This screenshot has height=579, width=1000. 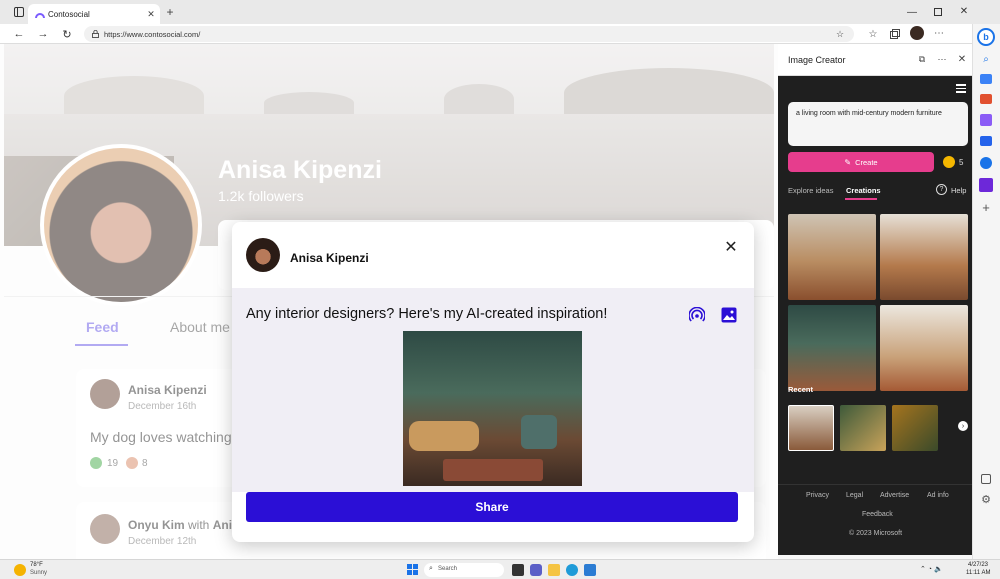 I want to click on games-icon, so click(x=986, y=120).